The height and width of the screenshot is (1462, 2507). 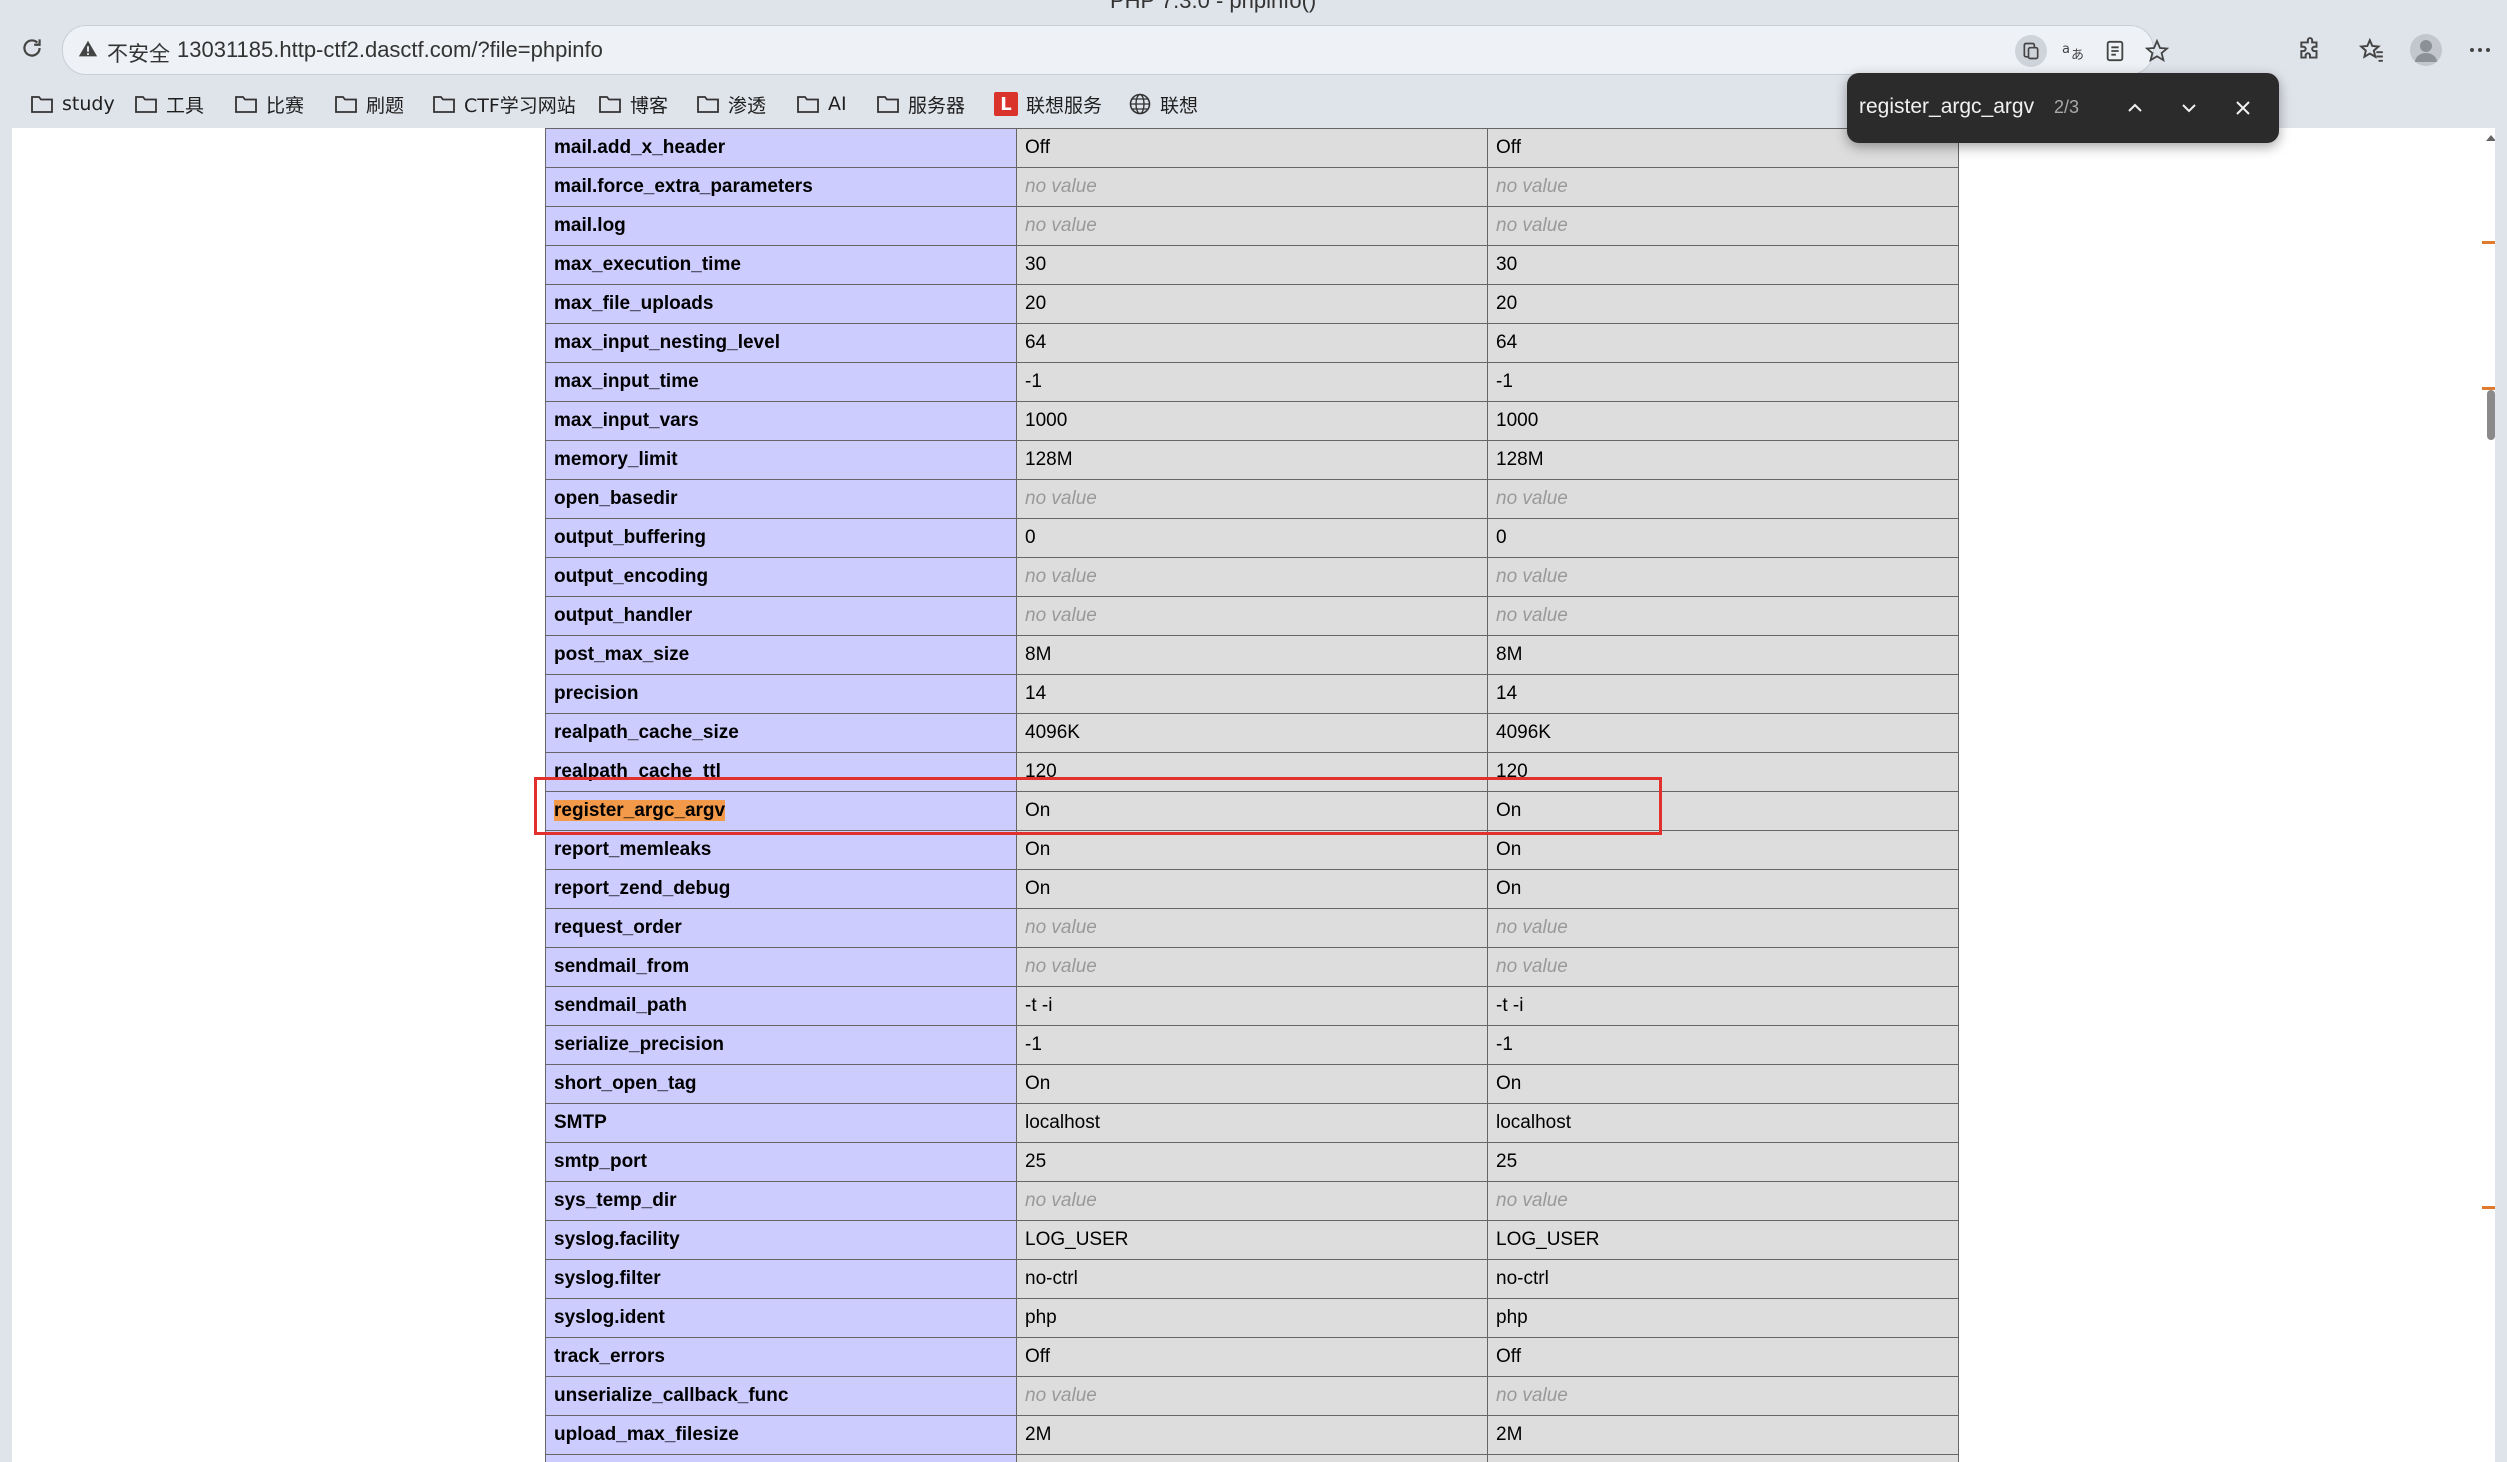 What do you see at coordinates (1252, 499) in the screenshot?
I see `table-row: open_basedir no value no value` at bounding box center [1252, 499].